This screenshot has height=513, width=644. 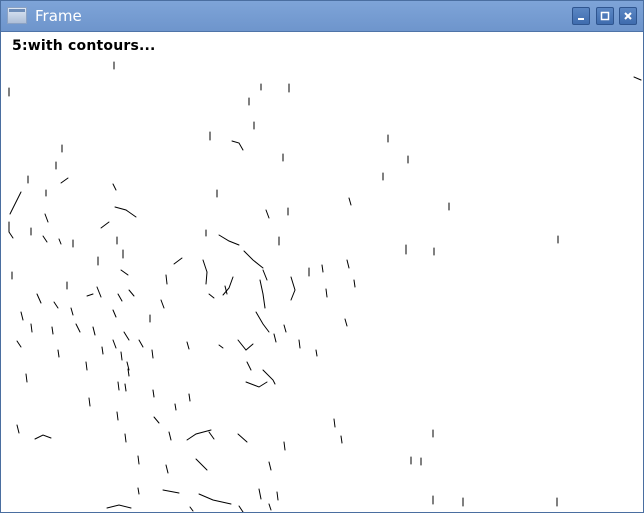 What do you see at coordinates (17, 15) in the screenshot?
I see `window-icon` at bounding box center [17, 15].